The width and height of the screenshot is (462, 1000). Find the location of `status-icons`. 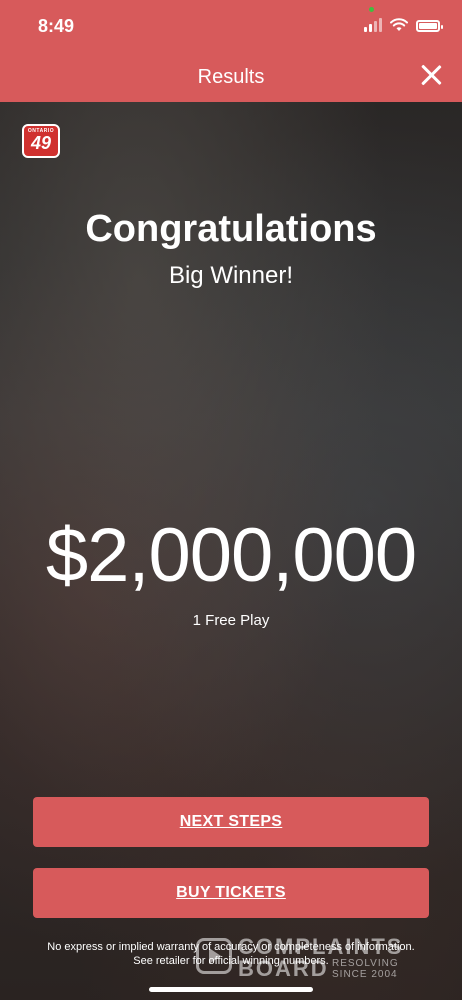

status-icons is located at coordinates (403, 25).